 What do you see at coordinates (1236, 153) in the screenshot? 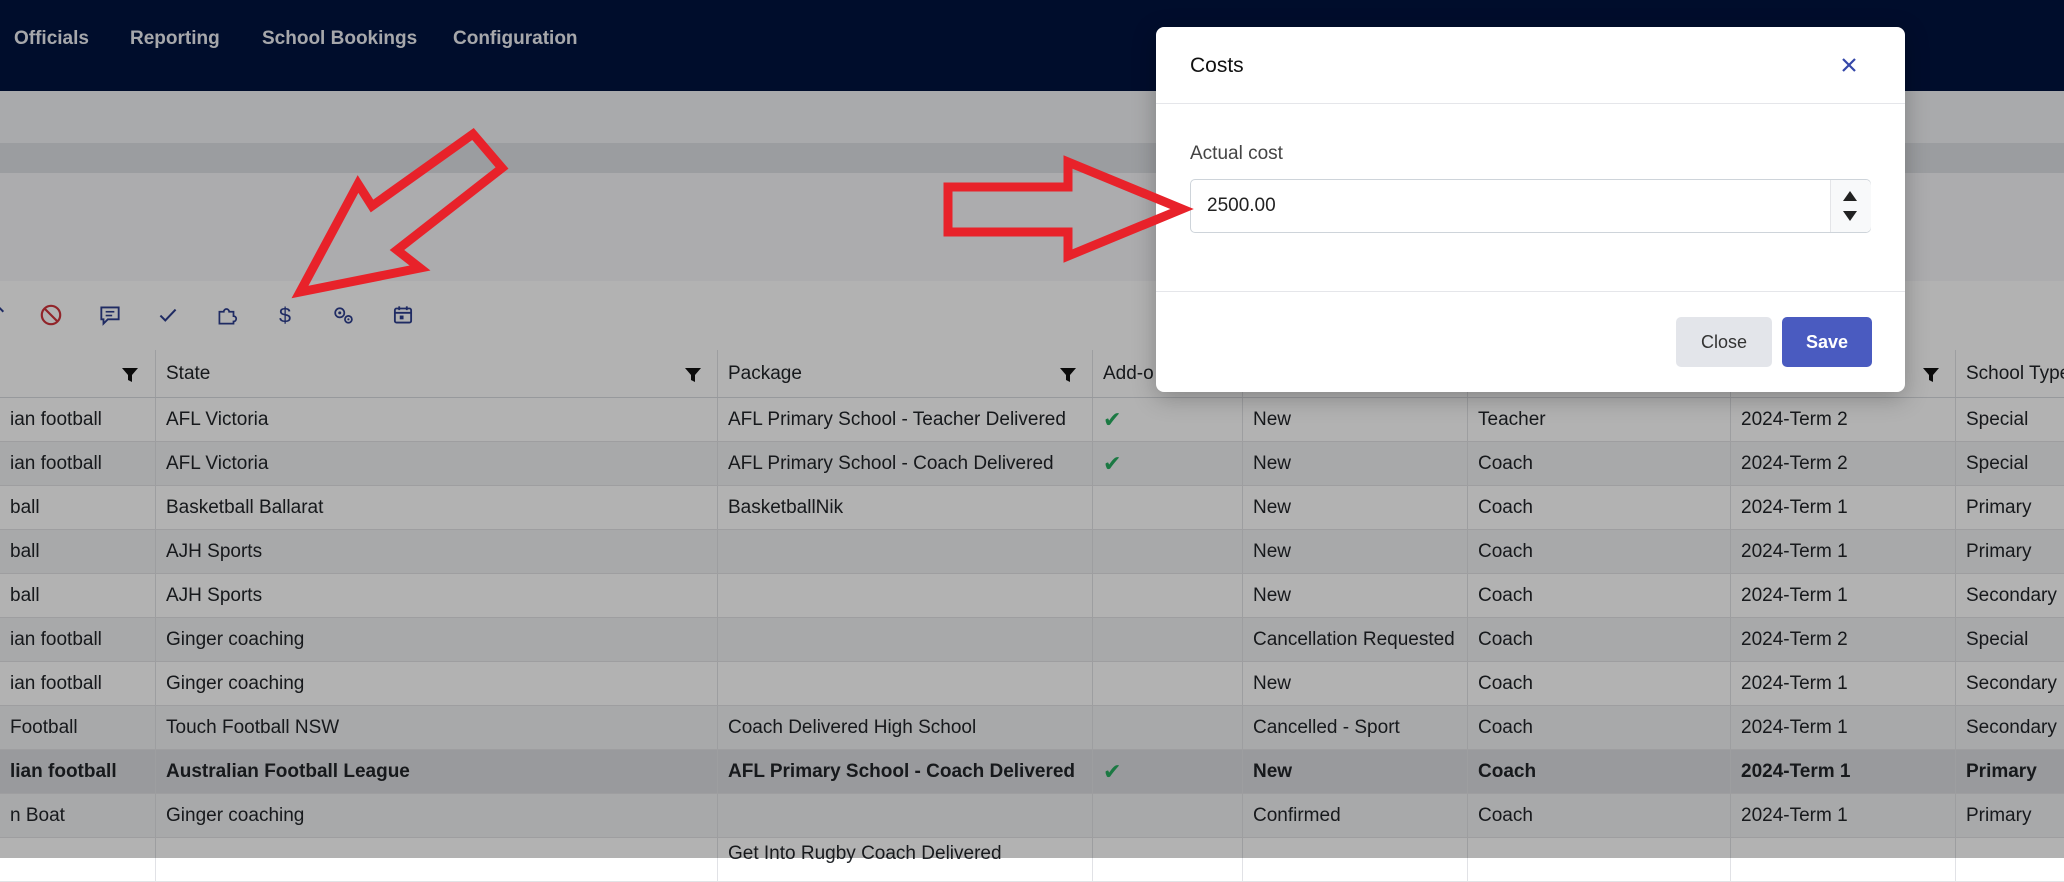
I see `actual-cost-label: Actual cost` at bounding box center [1236, 153].